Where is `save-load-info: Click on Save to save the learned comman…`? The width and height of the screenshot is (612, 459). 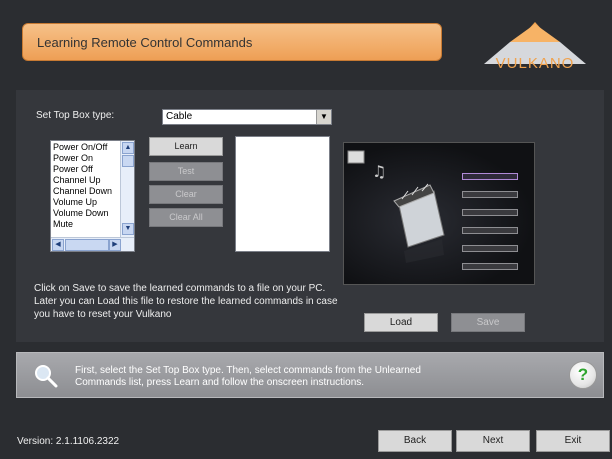
save-load-info: Click on Save to save the learned comman… is located at coordinates (186, 301).